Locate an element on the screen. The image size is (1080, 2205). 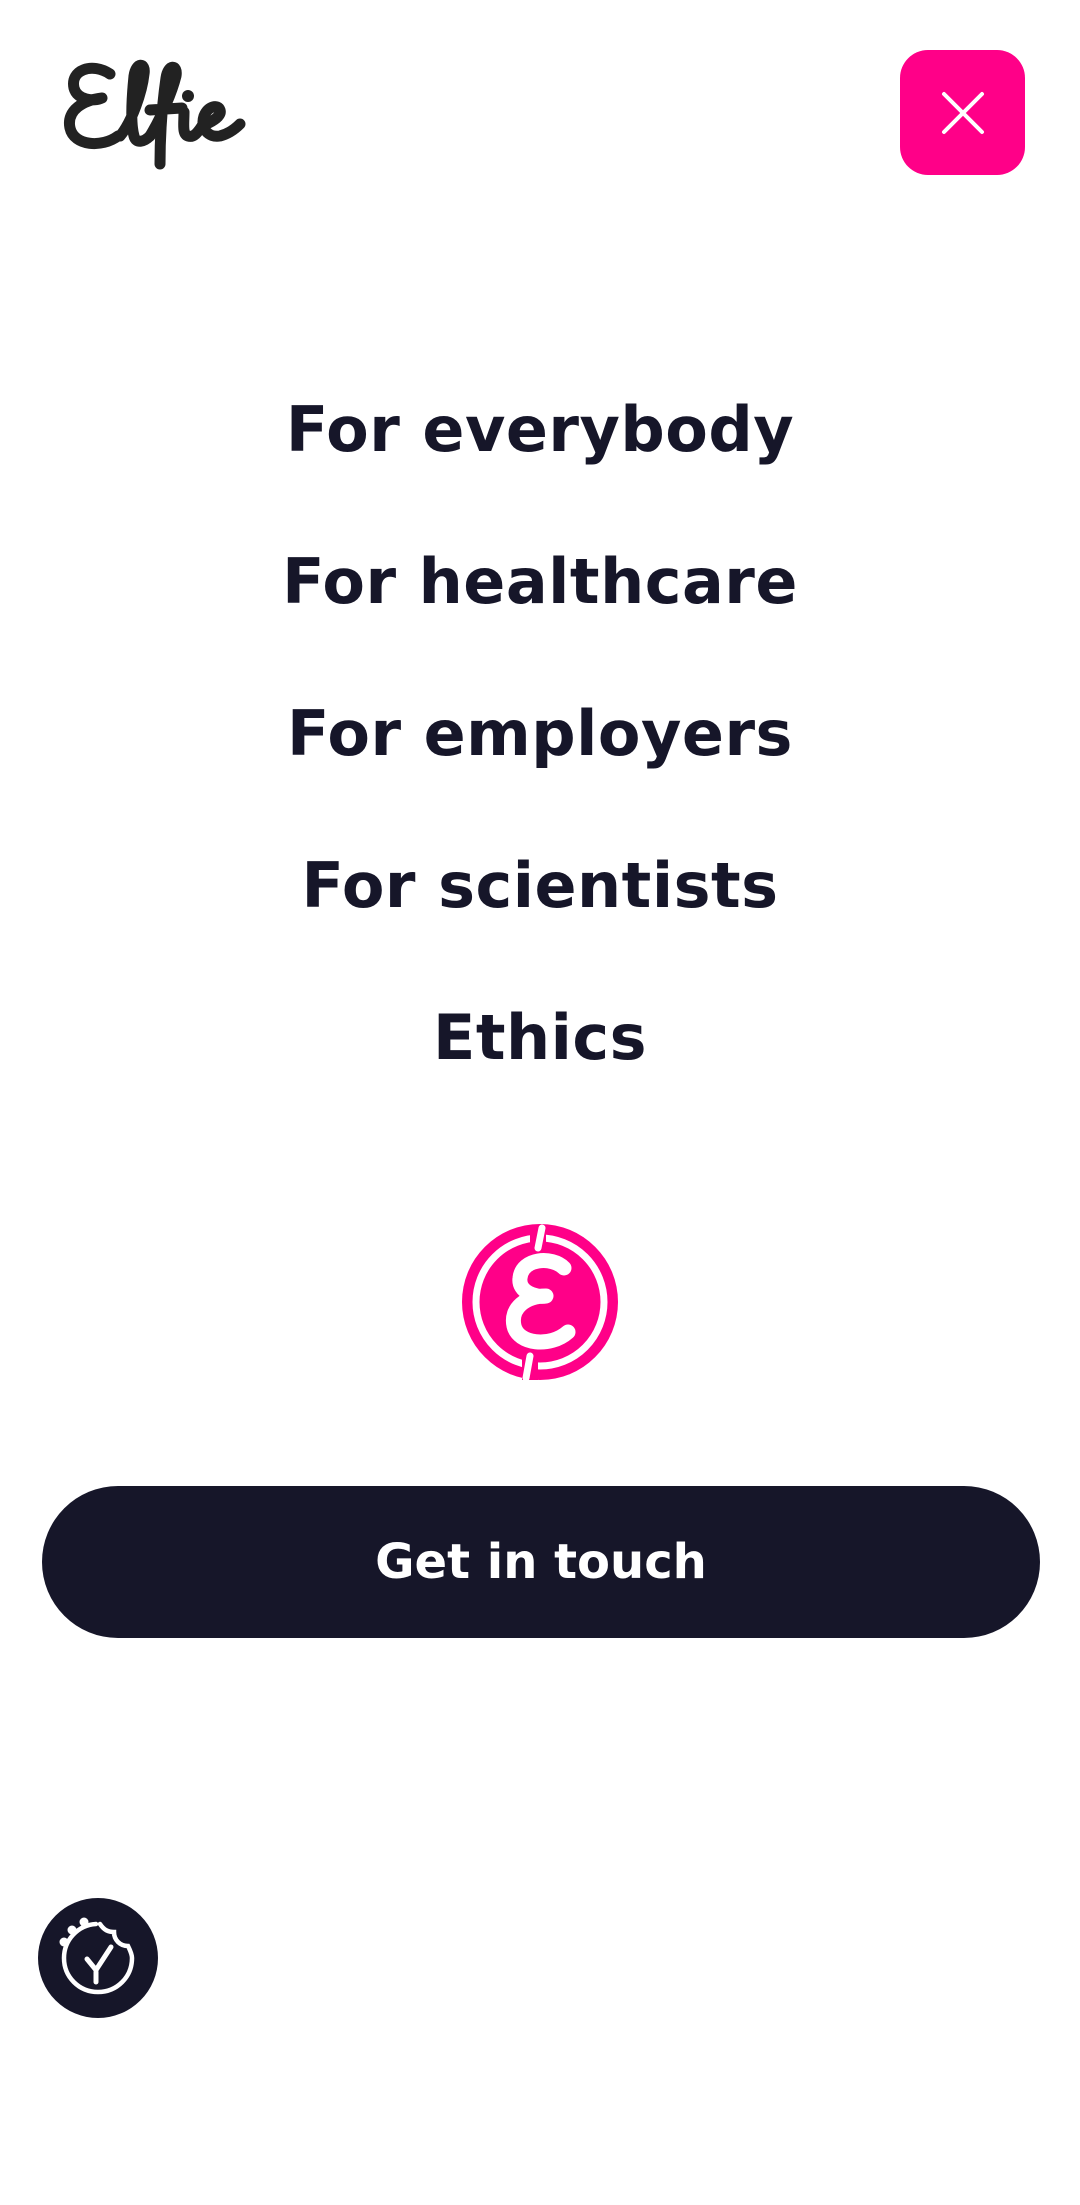
get-in-touch-button: Get in touch is located at coordinates (541, 1562).